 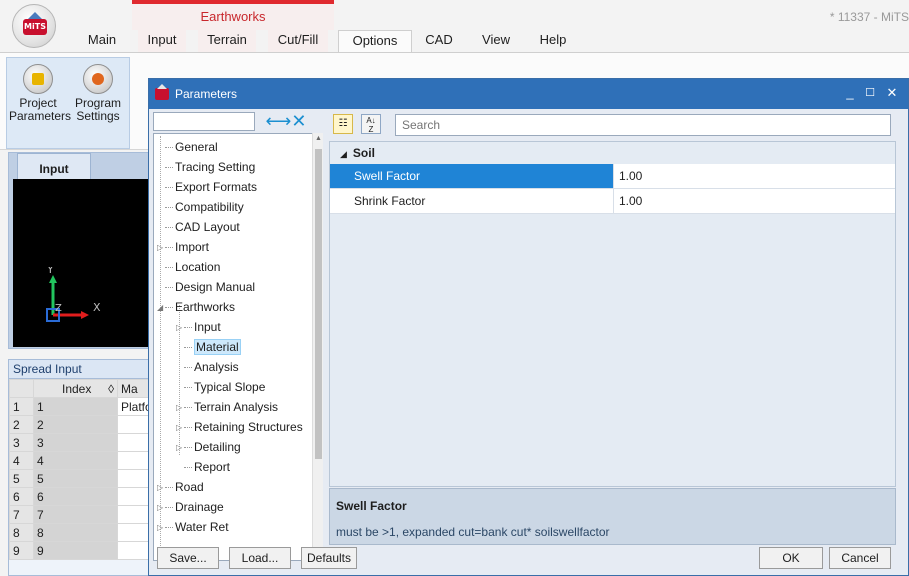 I want to click on category-expander-icon: ◢, so click(x=343, y=154).